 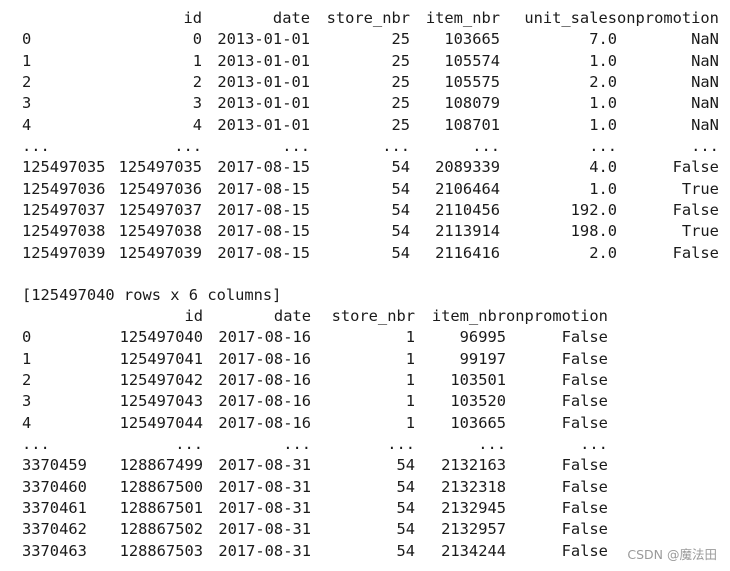 What do you see at coordinates (27, 124) in the screenshot?
I see `row-index-cell: 4` at bounding box center [27, 124].